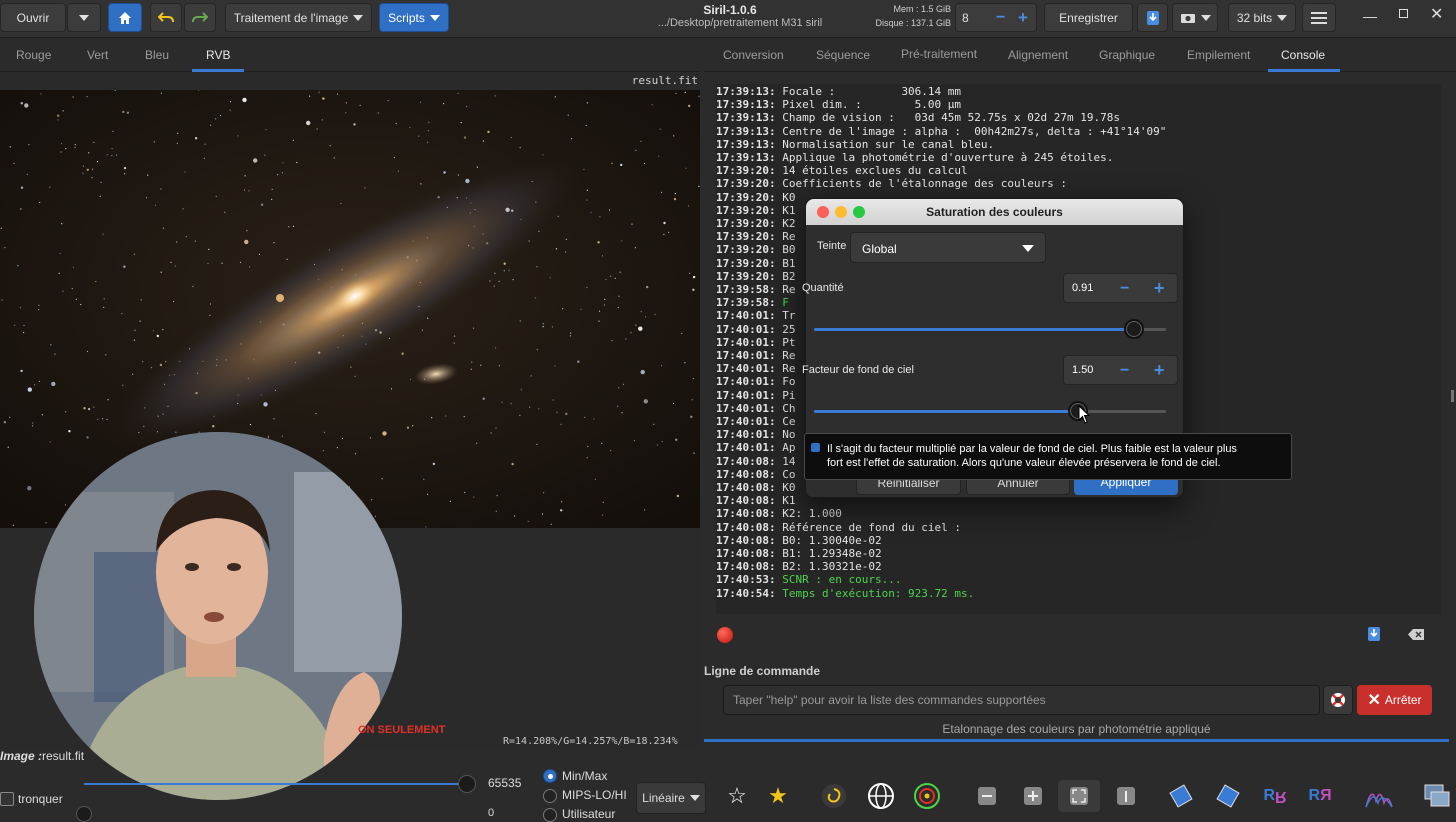  What do you see at coordinates (298, 17) in the screenshot?
I see `image-processing-menu: Traitement de l'image` at bounding box center [298, 17].